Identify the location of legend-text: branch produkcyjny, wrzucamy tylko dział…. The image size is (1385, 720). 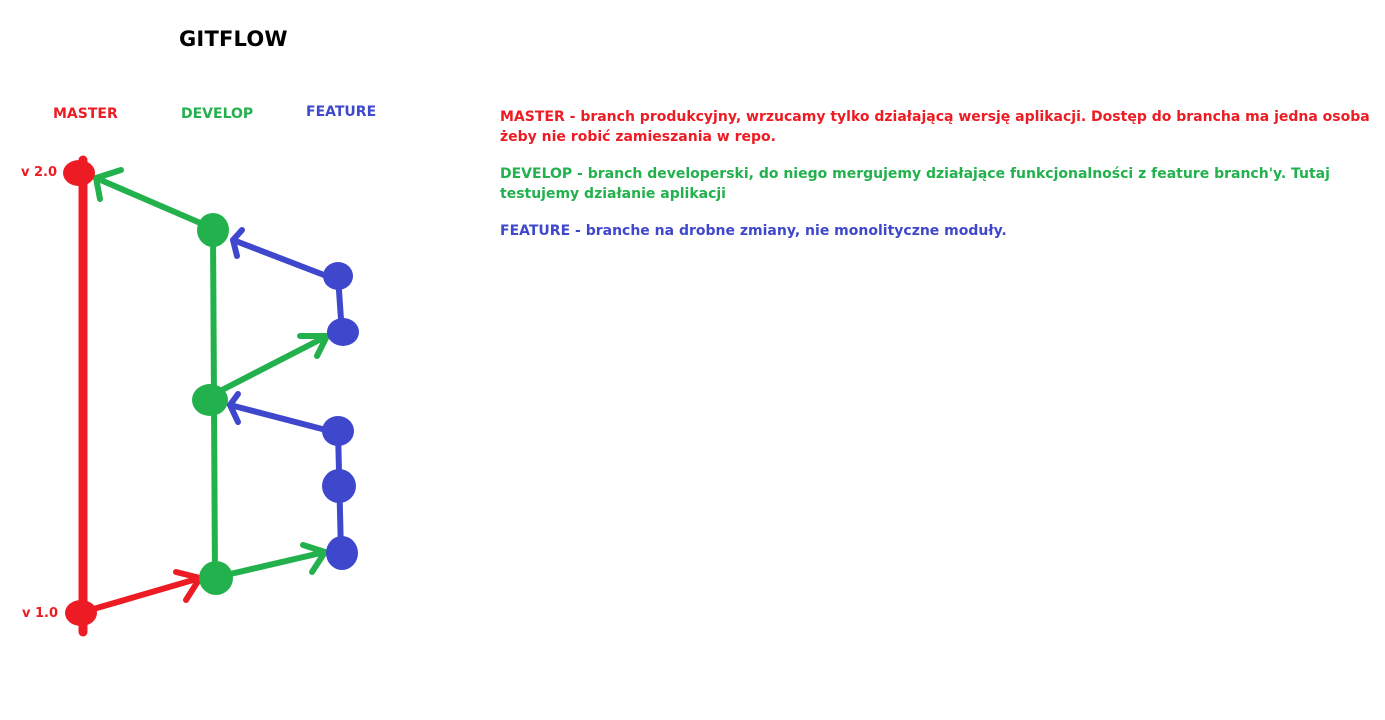
(935, 127).